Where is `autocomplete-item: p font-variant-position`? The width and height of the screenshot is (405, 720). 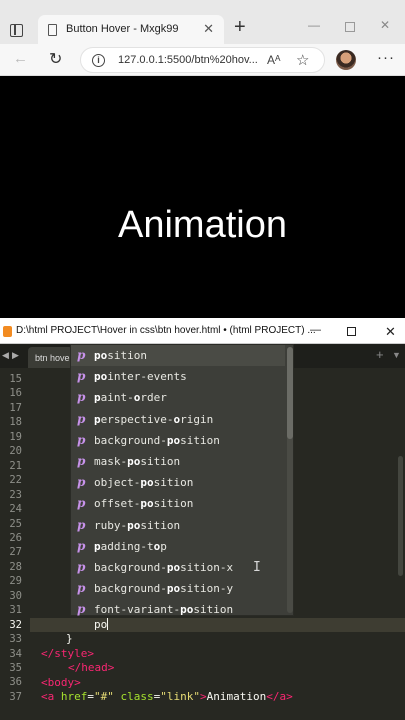 autocomplete-item: p font-variant-position is located at coordinates (178, 609).